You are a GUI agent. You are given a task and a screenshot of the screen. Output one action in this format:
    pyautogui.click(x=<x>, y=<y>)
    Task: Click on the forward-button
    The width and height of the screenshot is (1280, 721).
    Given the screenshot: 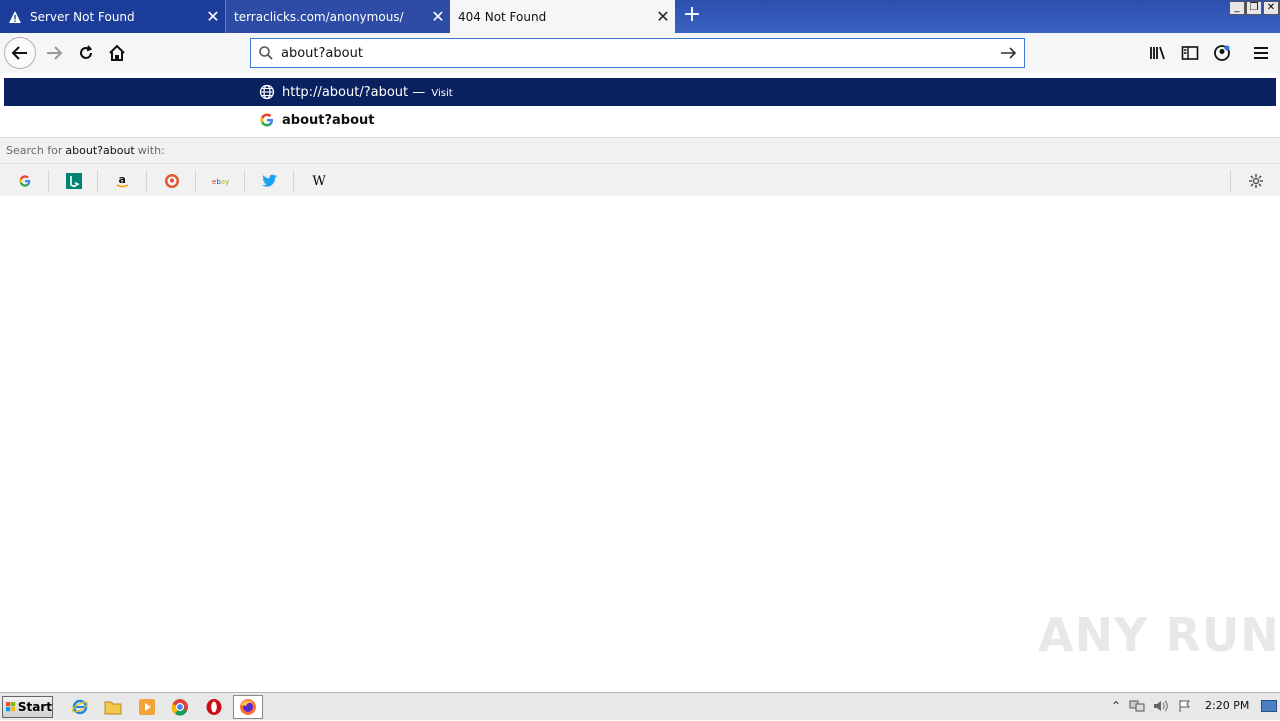 What is the action you would take?
    pyautogui.click(x=54, y=53)
    